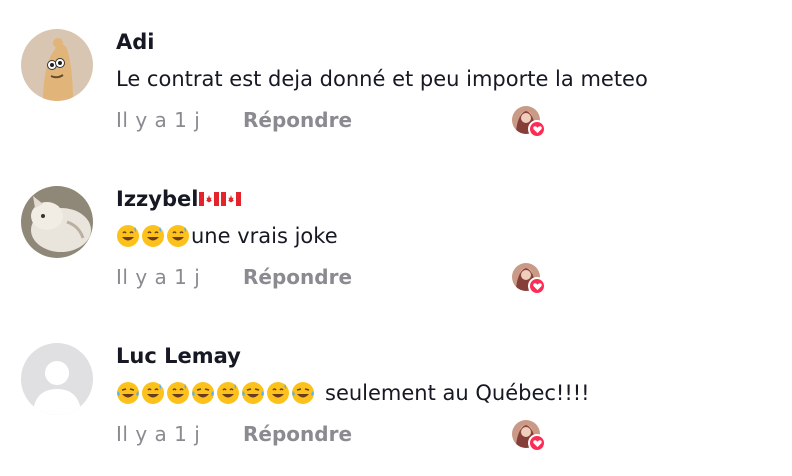  I want to click on username: Izzybel, so click(444, 199).